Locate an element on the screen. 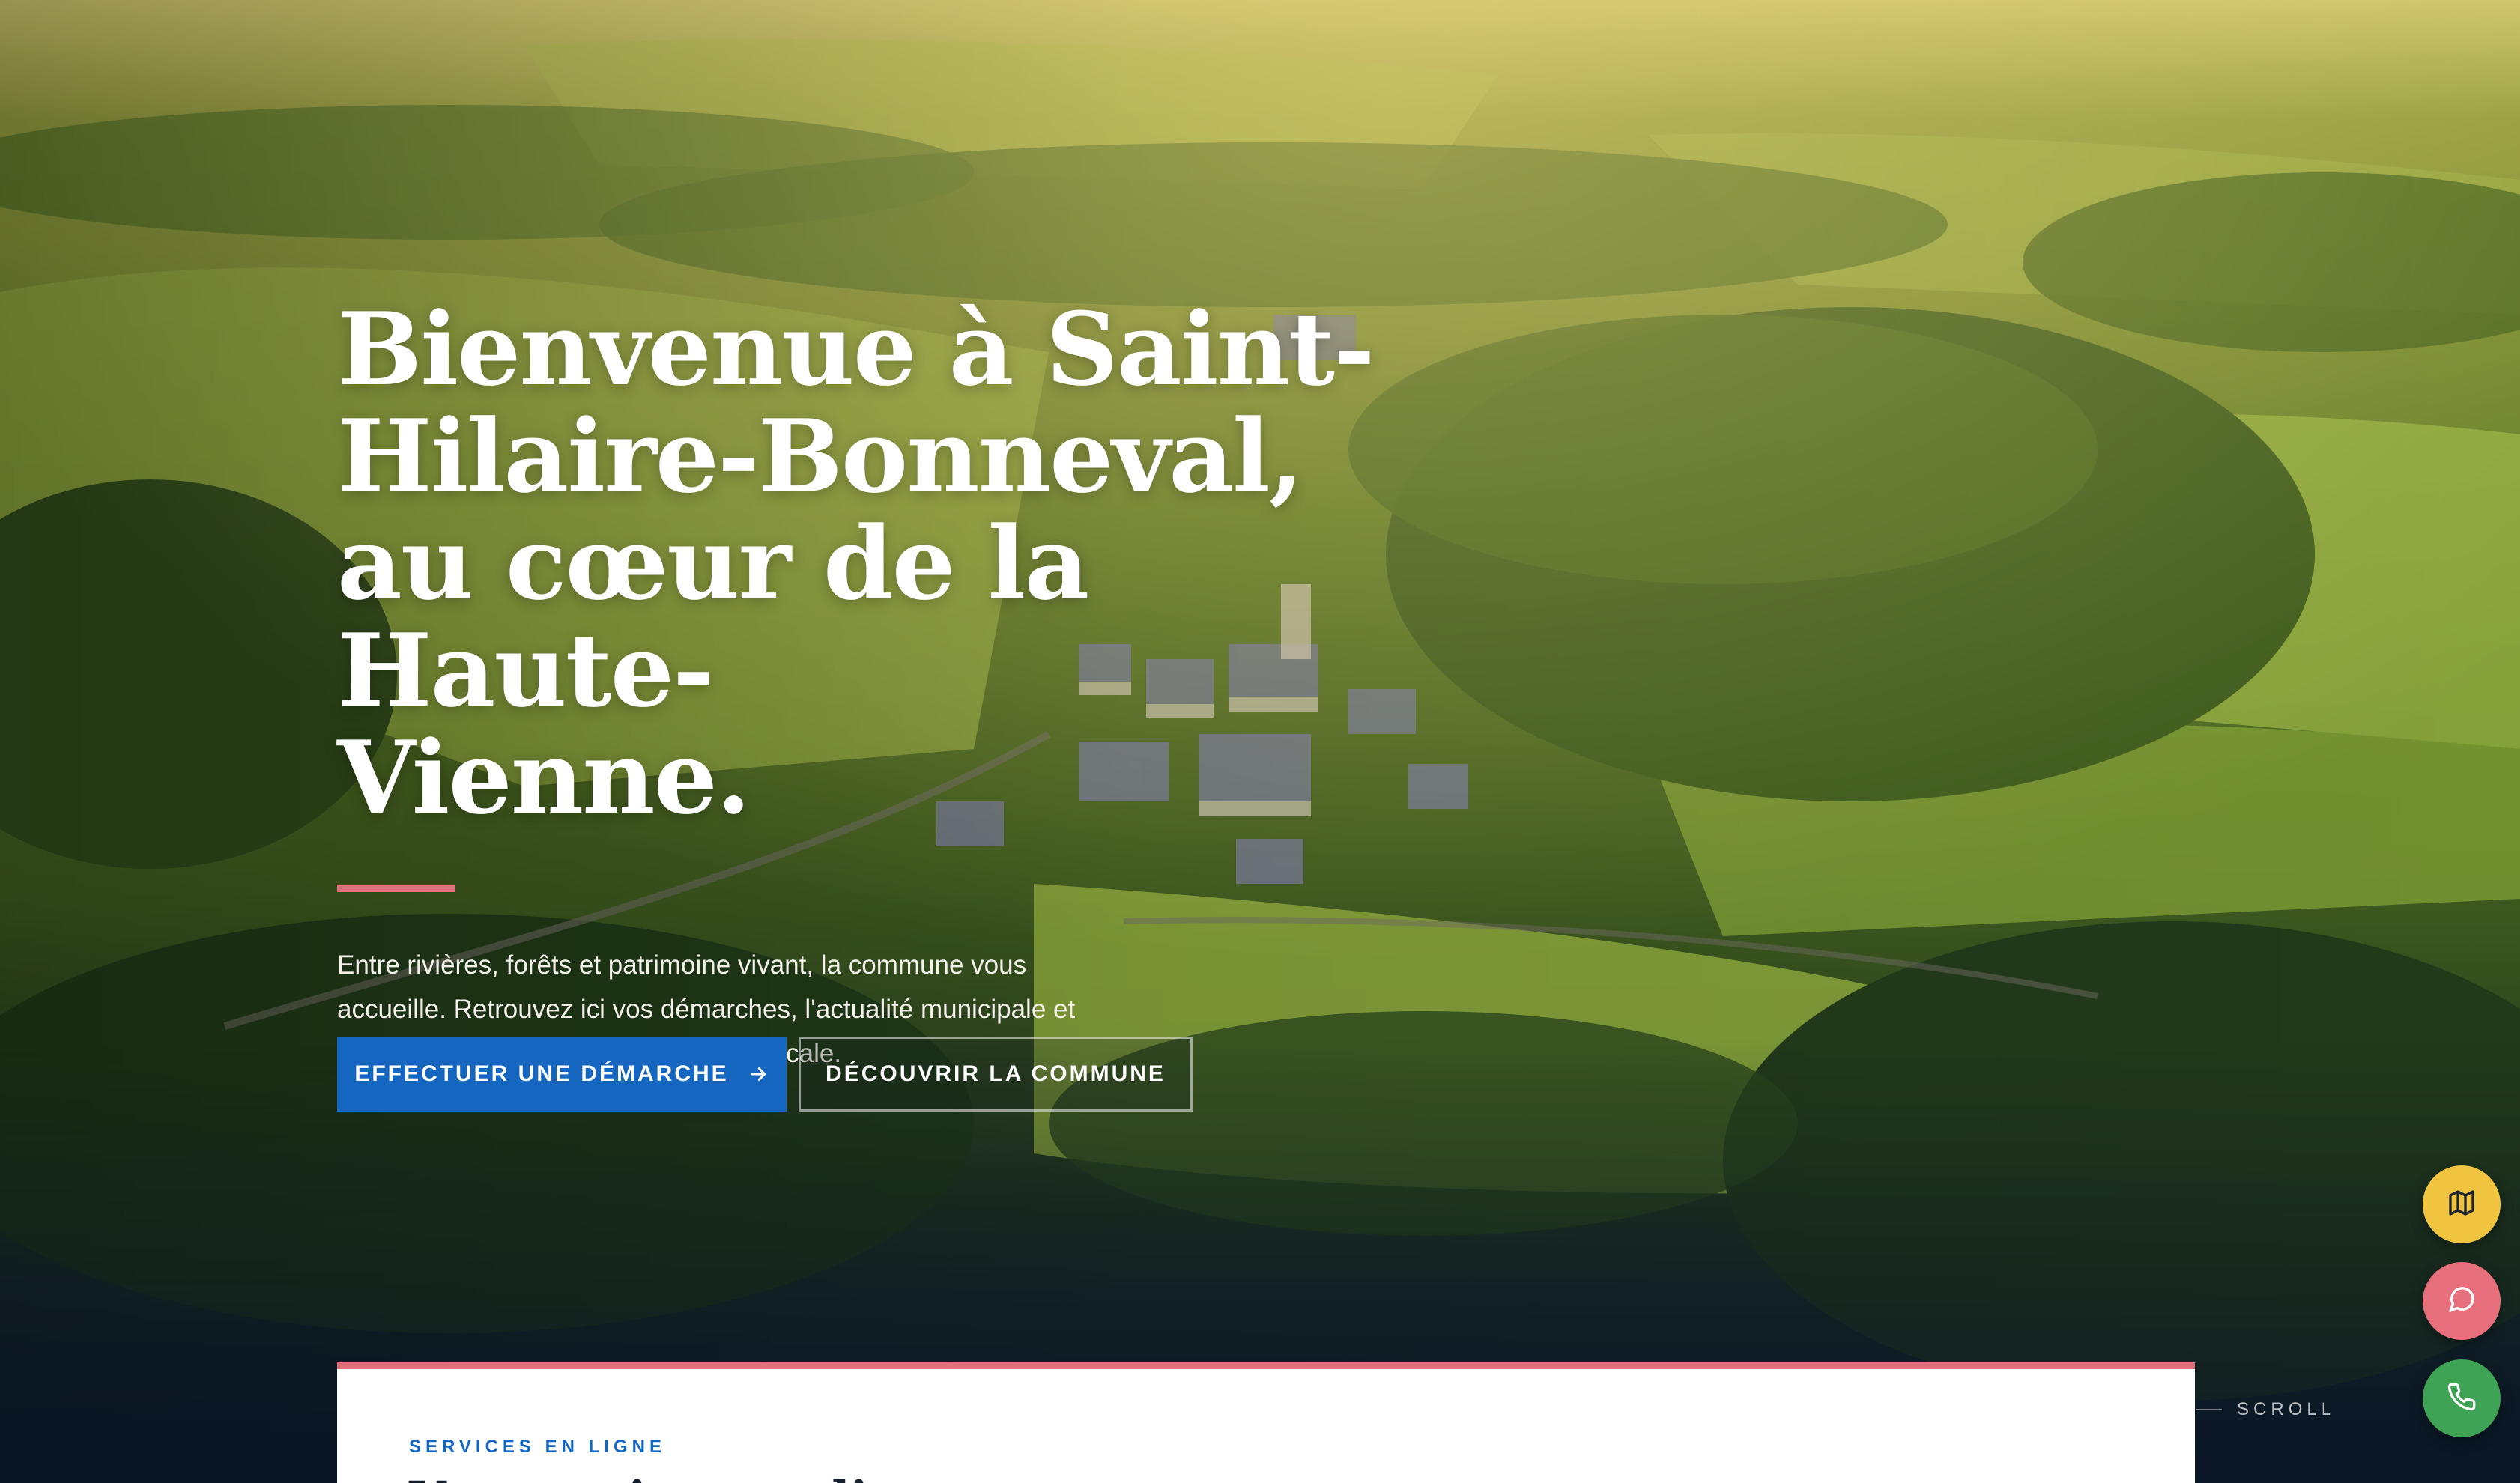 The height and width of the screenshot is (1483, 2520). map-button is located at coordinates (2462, 1204).